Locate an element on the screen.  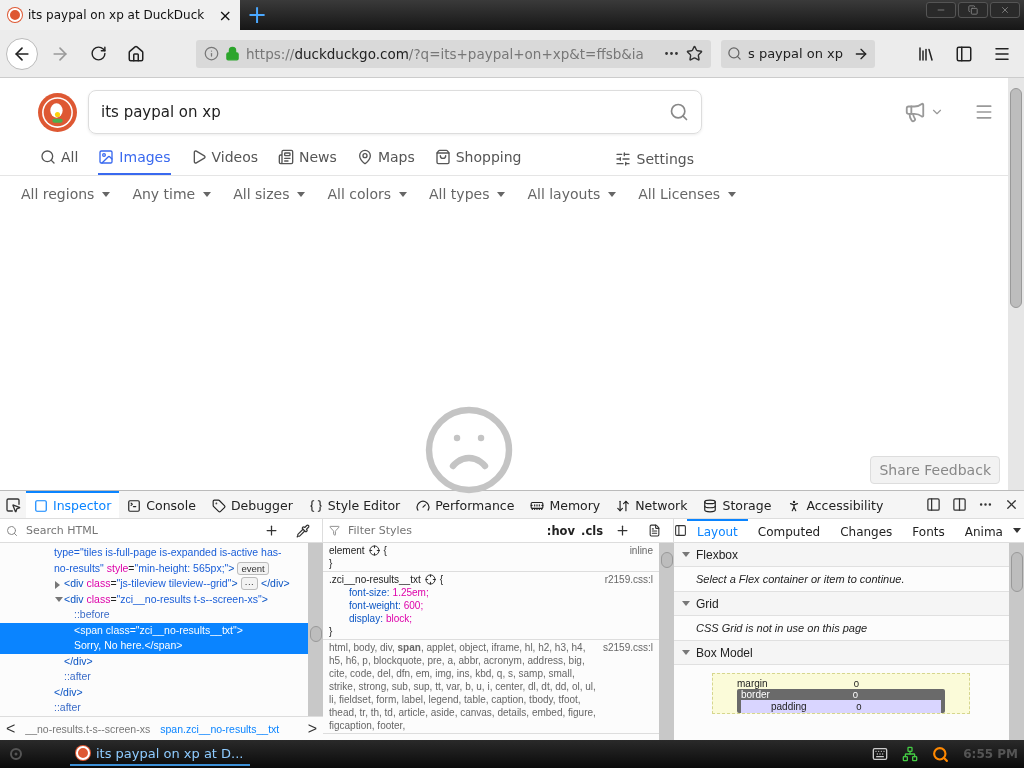
sliders-icon is located at coordinates (622, 159).